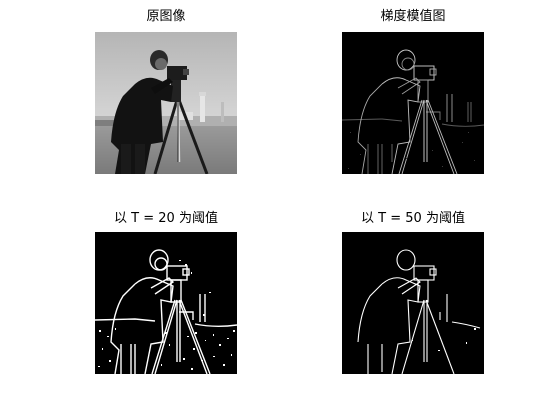  I want to click on original-image-graphic, so click(166, 103).